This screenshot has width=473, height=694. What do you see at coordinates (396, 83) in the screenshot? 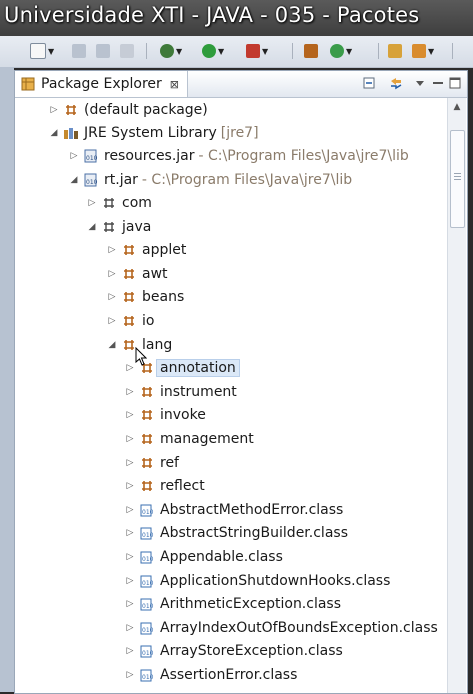
I see `link-with-editor-icon` at bounding box center [396, 83].